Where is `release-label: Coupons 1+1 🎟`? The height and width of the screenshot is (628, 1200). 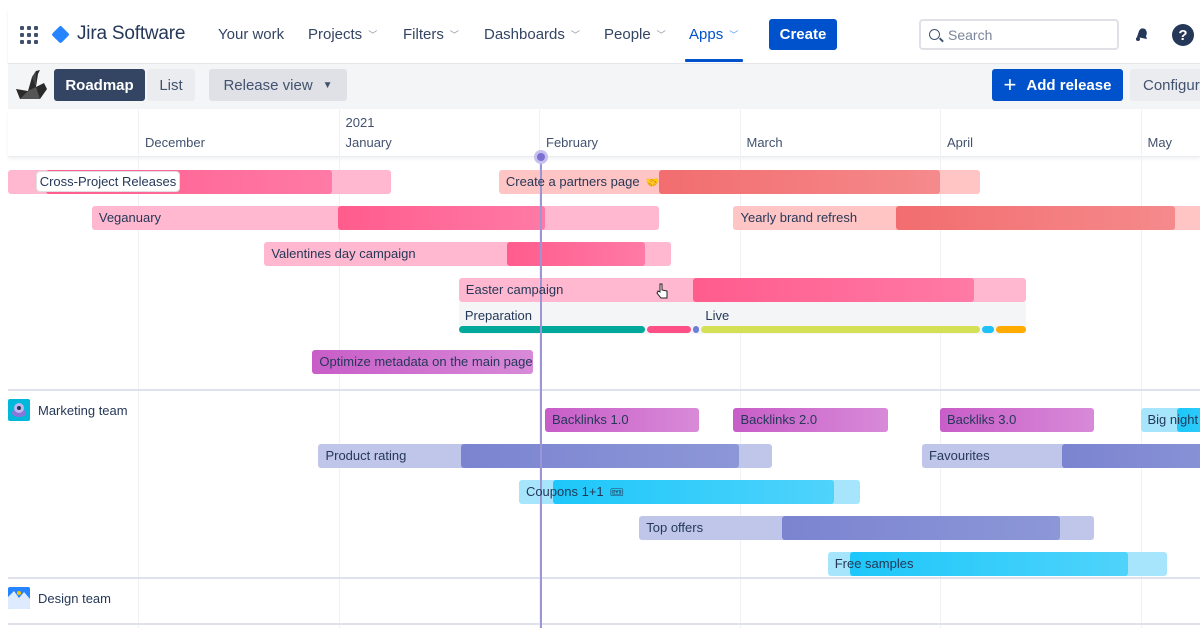
release-label: Coupons 1+1 🎟 is located at coordinates (575, 492).